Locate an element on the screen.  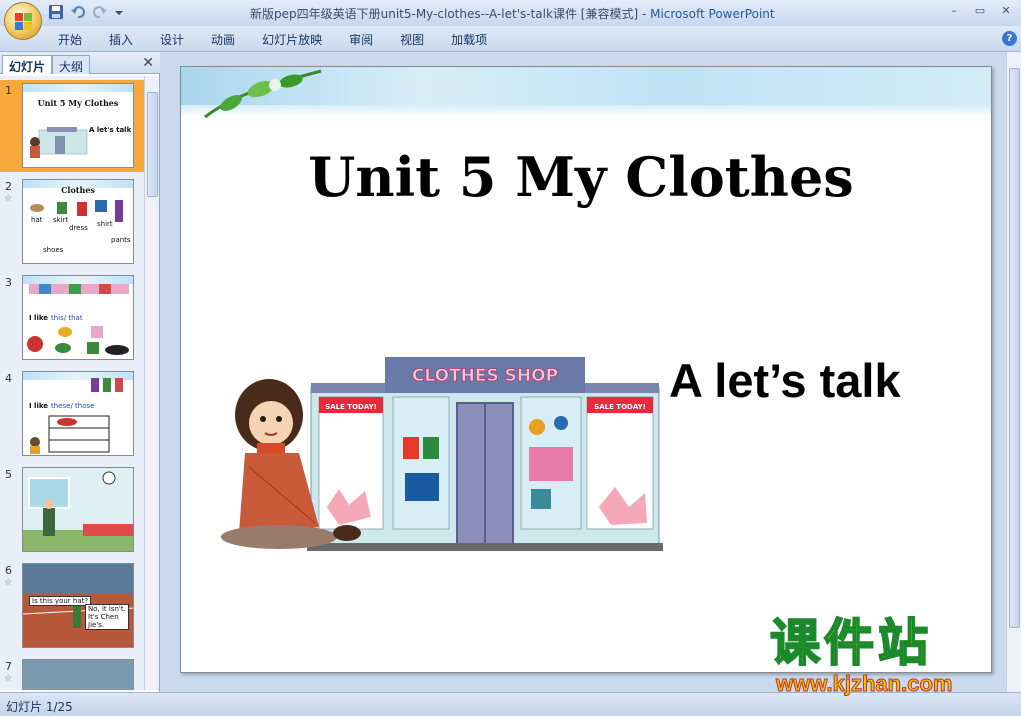
speech-bubble: No, it isn't. It's Chen Jie's. is located at coordinates (107, 617).